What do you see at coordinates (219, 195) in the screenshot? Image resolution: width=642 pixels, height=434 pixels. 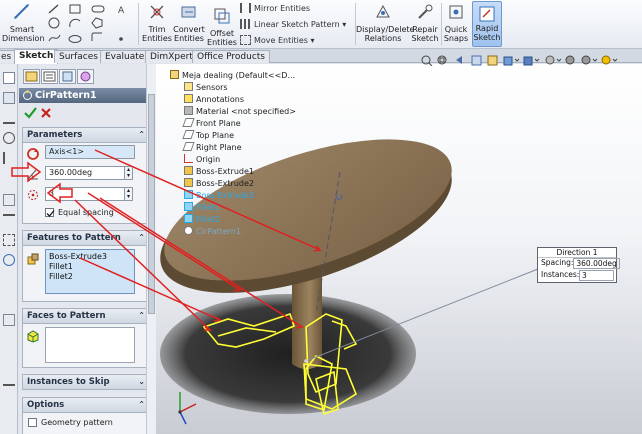 I see `tree-item-boss-extrude3: Boss-Extrude3` at bounding box center [219, 195].